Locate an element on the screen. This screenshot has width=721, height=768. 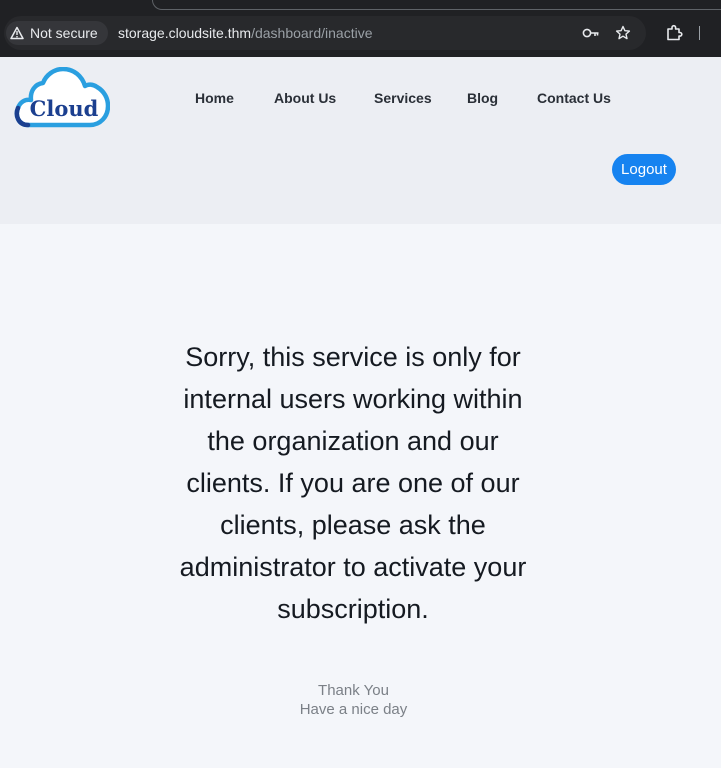
nav-blog: Blog is located at coordinates (482, 98).